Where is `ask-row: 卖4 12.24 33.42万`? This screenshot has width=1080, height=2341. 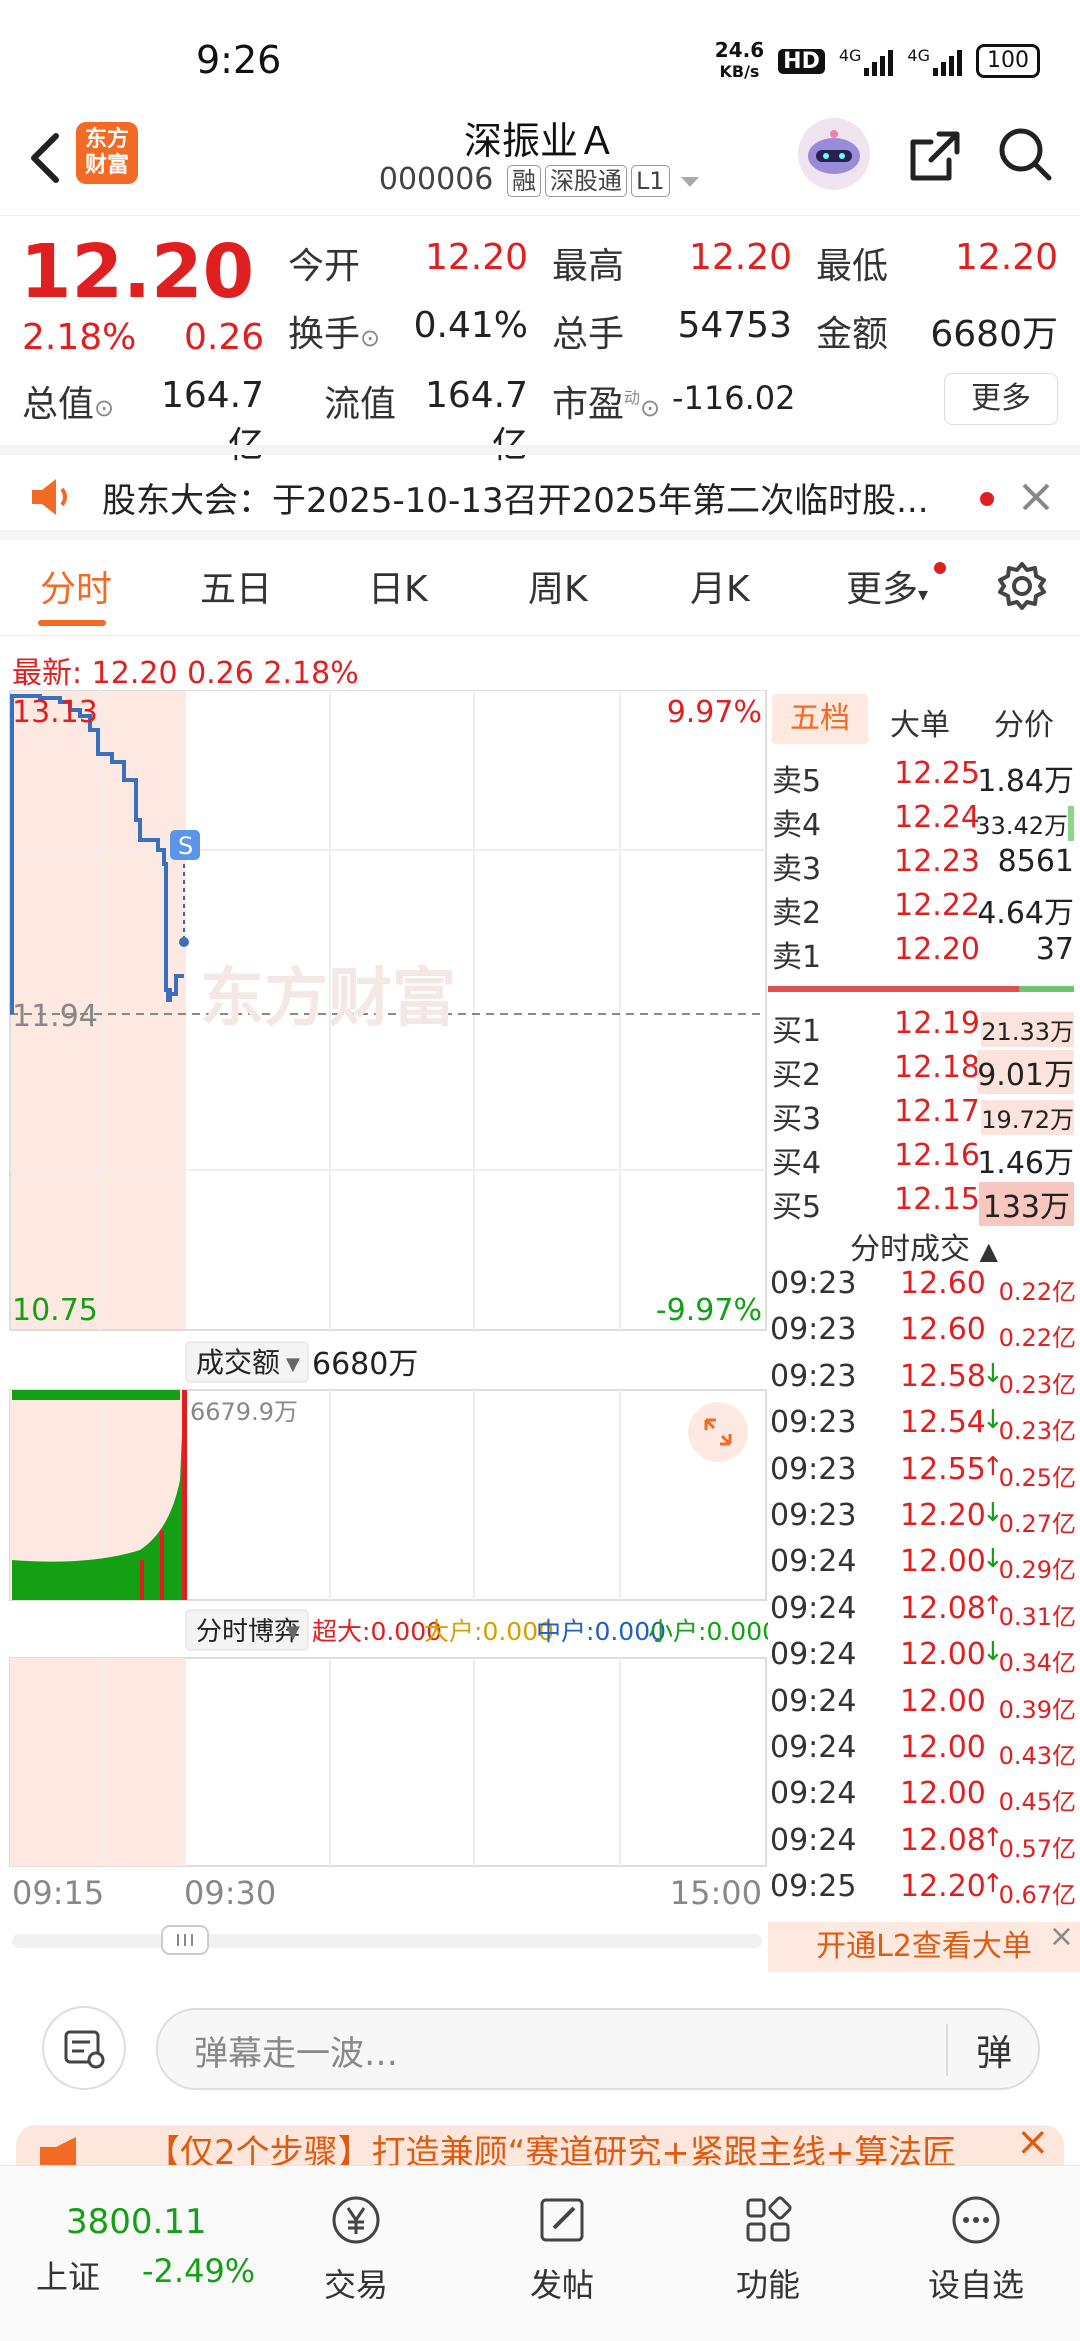 ask-row: 卖4 12.24 33.42万 is located at coordinates (921, 822).